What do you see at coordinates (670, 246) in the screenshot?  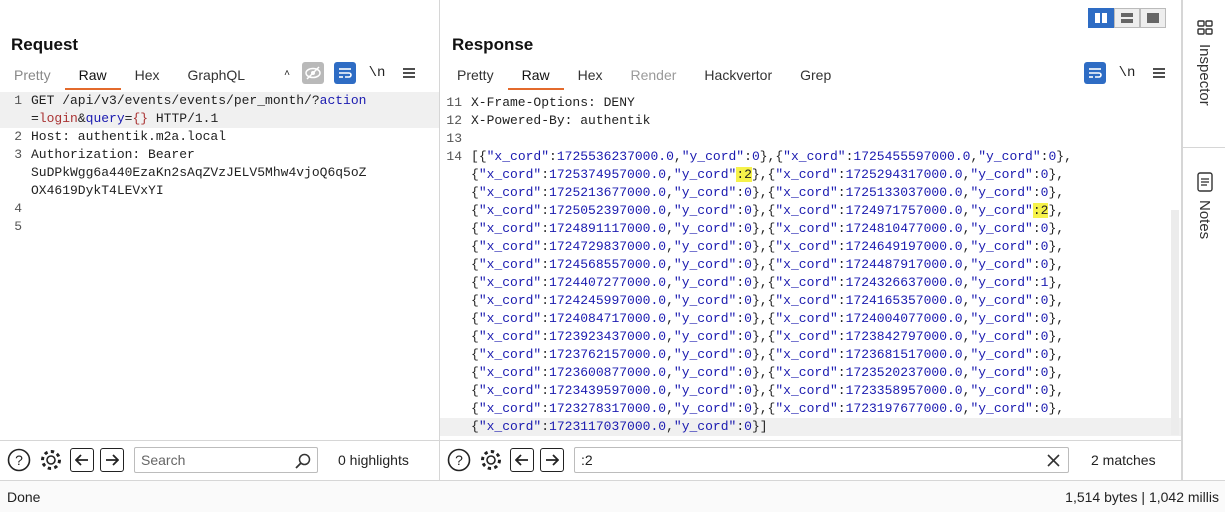 I see `code-token: ,` at bounding box center [670, 246].